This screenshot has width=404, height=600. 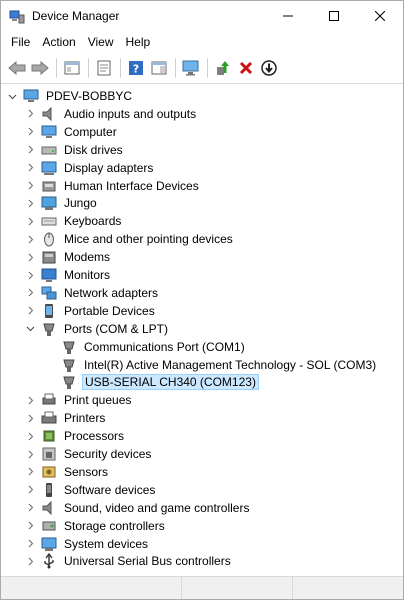 What do you see at coordinates (152, 382) in the screenshot?
I see `tree-device: USB-SERIAL CH340 (COM123)` at bounding box center [152, 382].